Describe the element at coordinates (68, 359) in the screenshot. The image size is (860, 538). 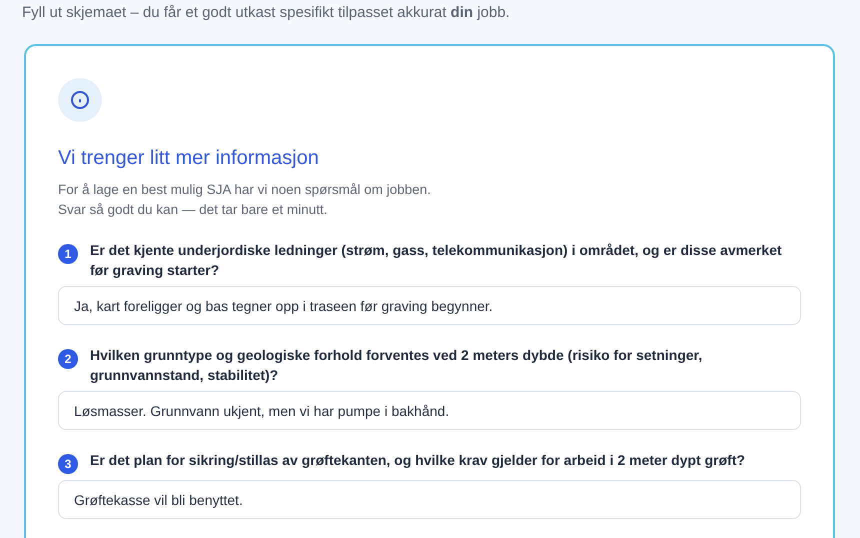
I see `number-badge: 2` at that location.